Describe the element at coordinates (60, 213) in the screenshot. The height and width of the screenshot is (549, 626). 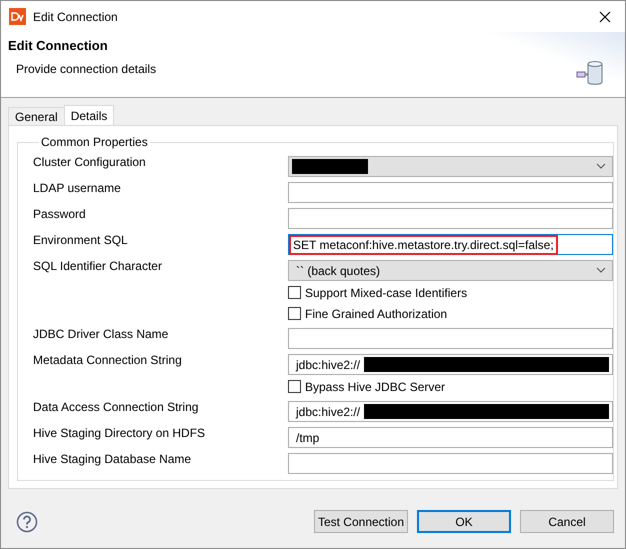
I see `field-label: Password` at that location.